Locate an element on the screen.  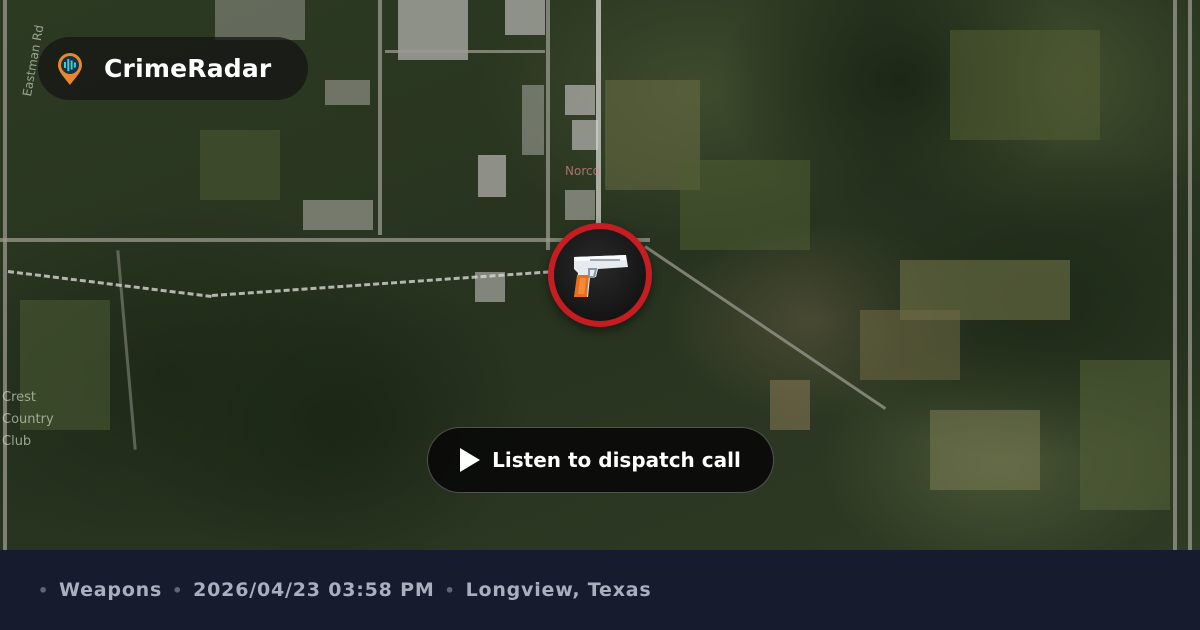
brand-badge: CrimeRadar is located at coordinates (173, 68).